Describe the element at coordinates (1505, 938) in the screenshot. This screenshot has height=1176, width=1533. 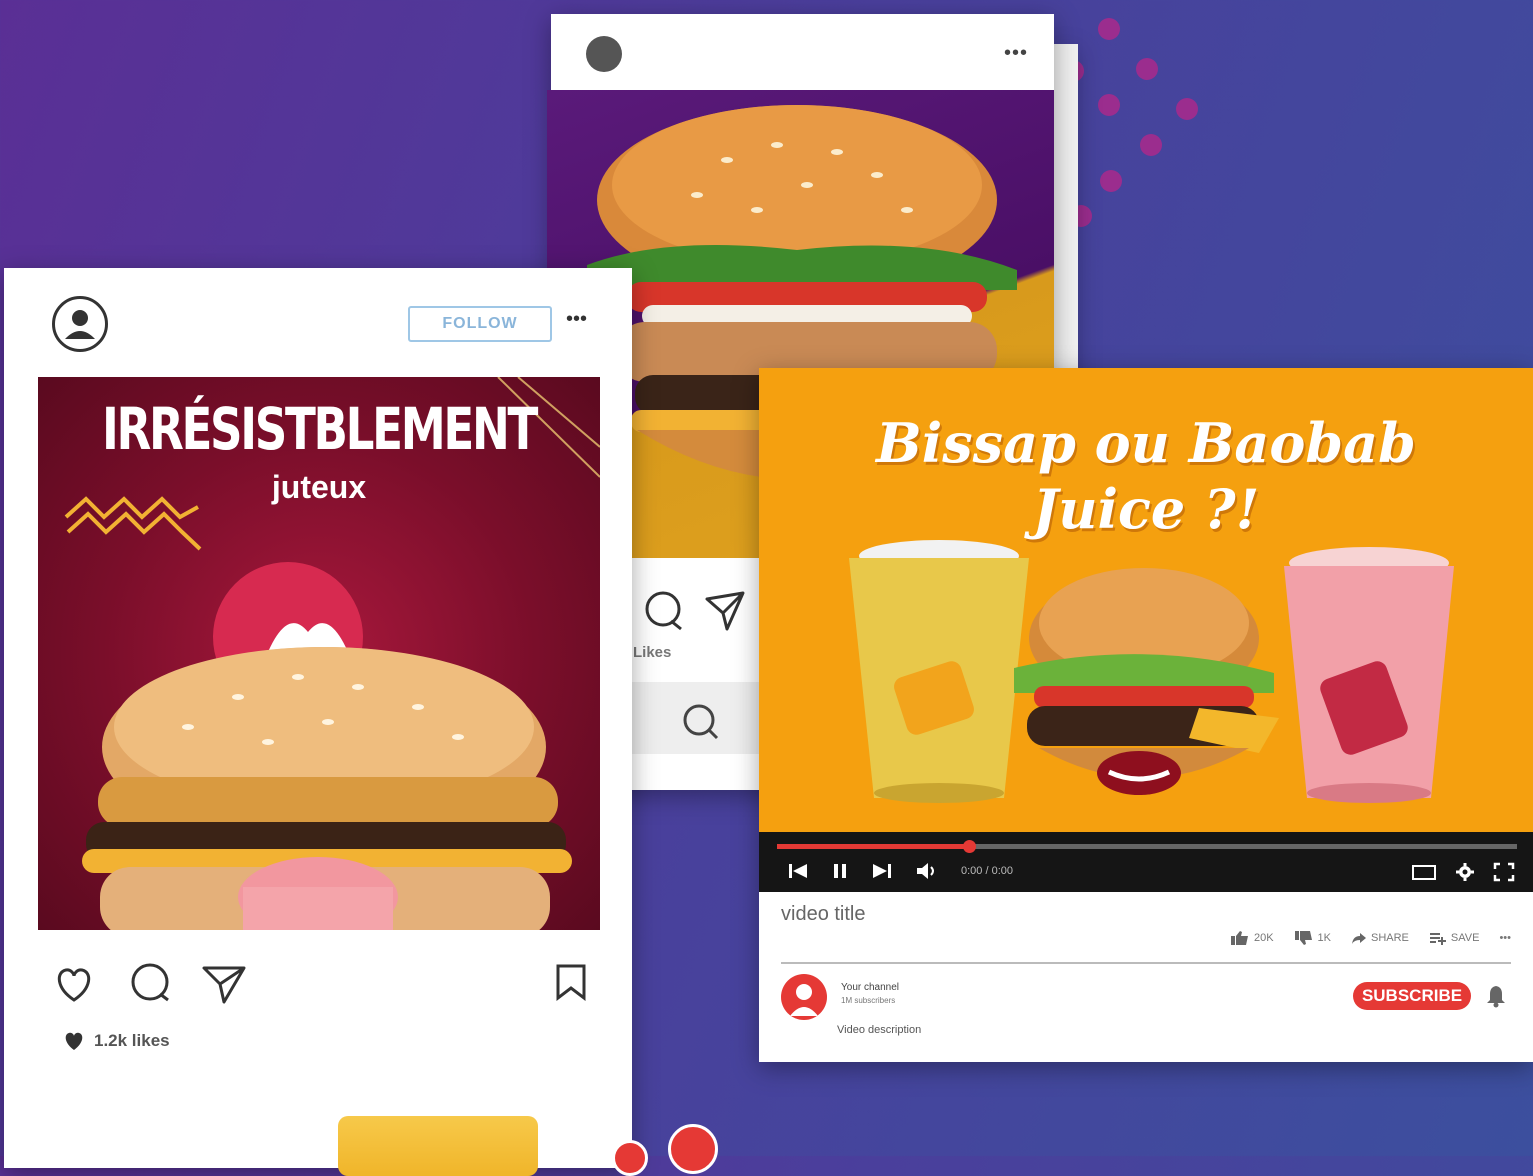
I see `more-actions-button: •••` at that location.